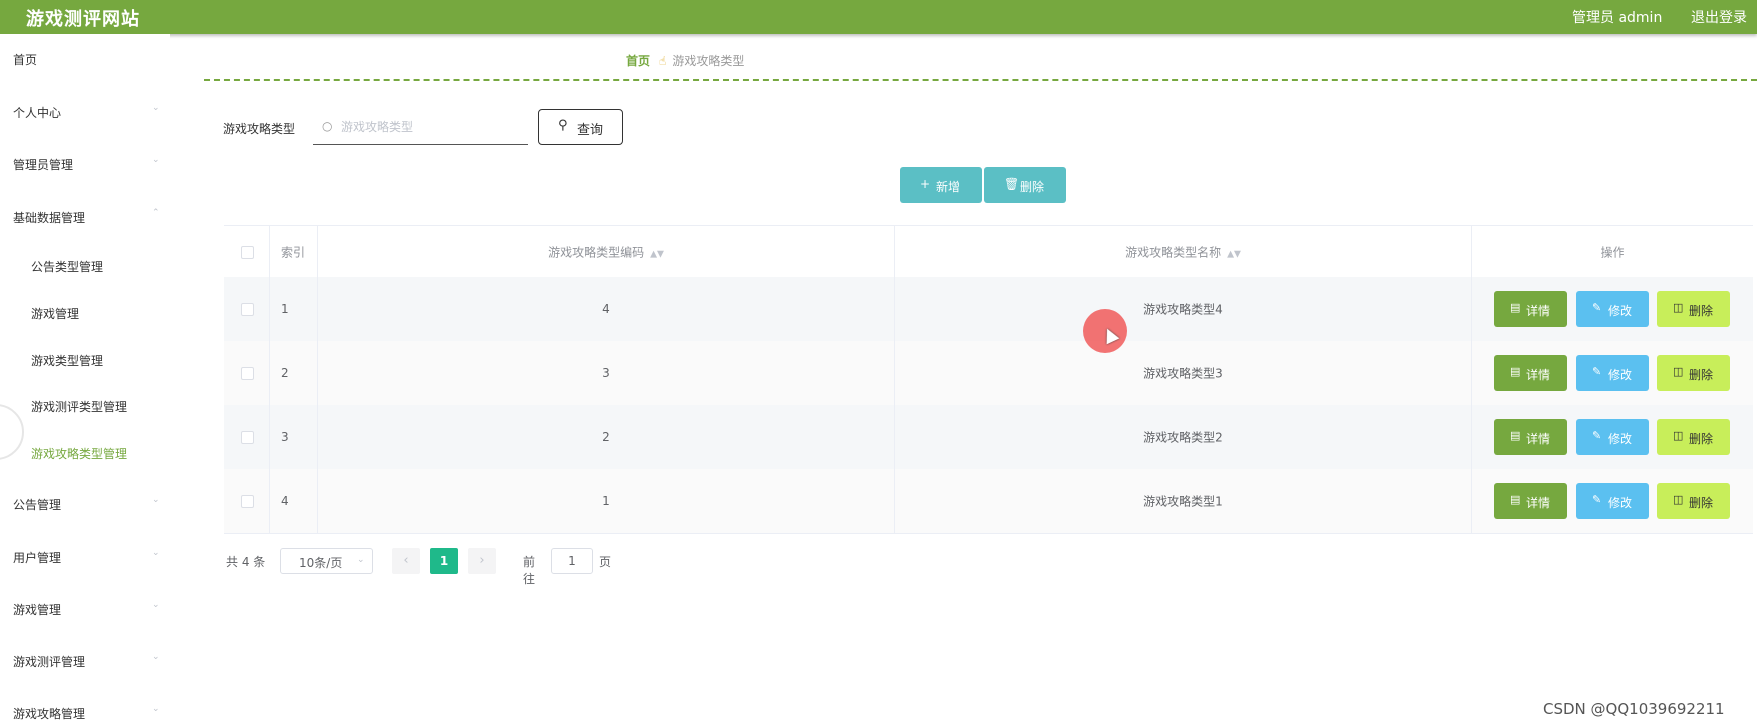 The height and width of the screenshot is (728, 1757). Describe the element at coordinates (444, 561) in the screenshot. I see `page-number-current: 1` at that location.